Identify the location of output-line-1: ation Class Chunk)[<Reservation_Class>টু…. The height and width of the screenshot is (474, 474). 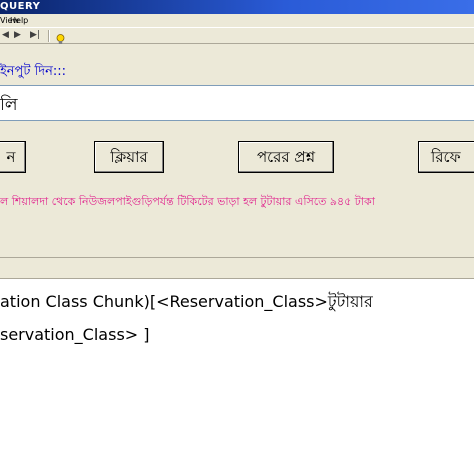
(186, 301).